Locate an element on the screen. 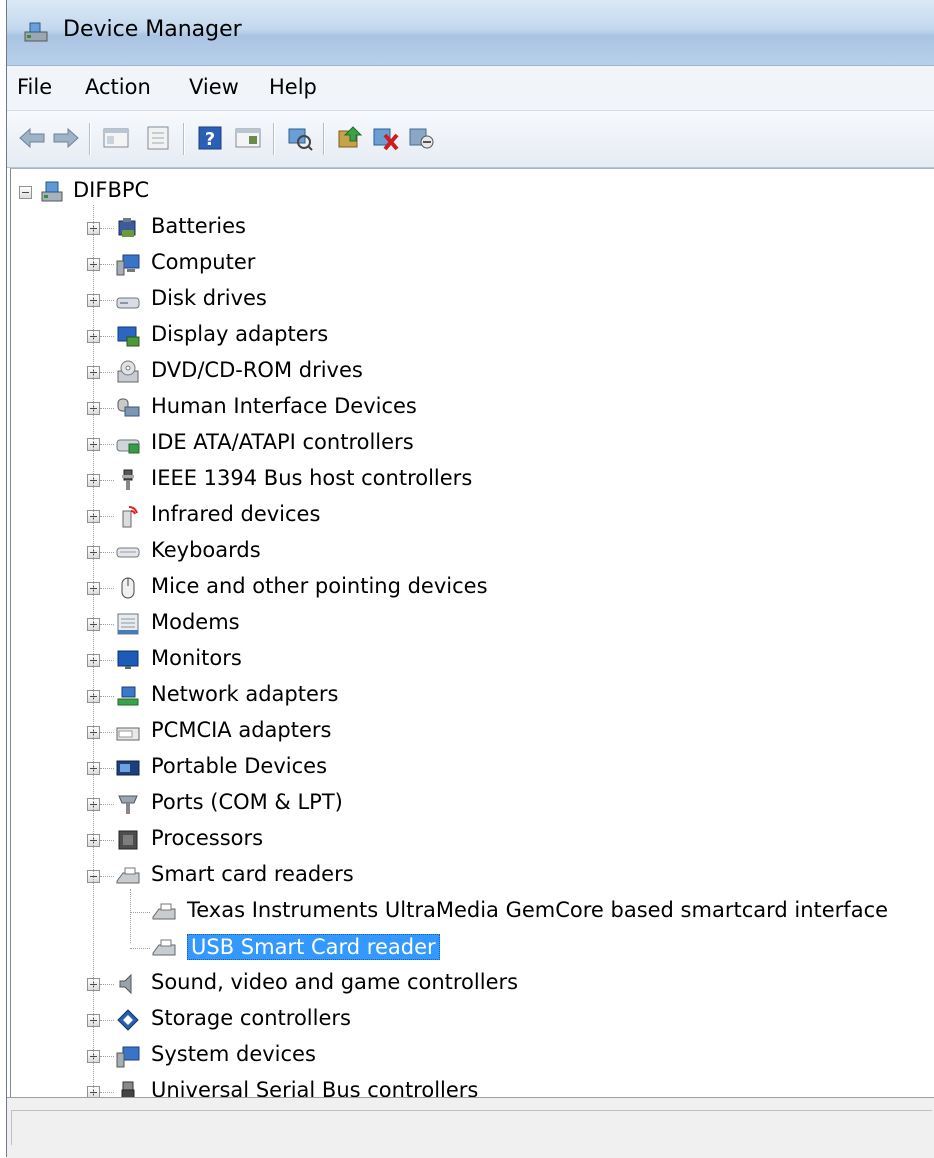 This screenshot has width=934, height=1158. tree-category-node: Display adapters is located at coordinates (471, 336).